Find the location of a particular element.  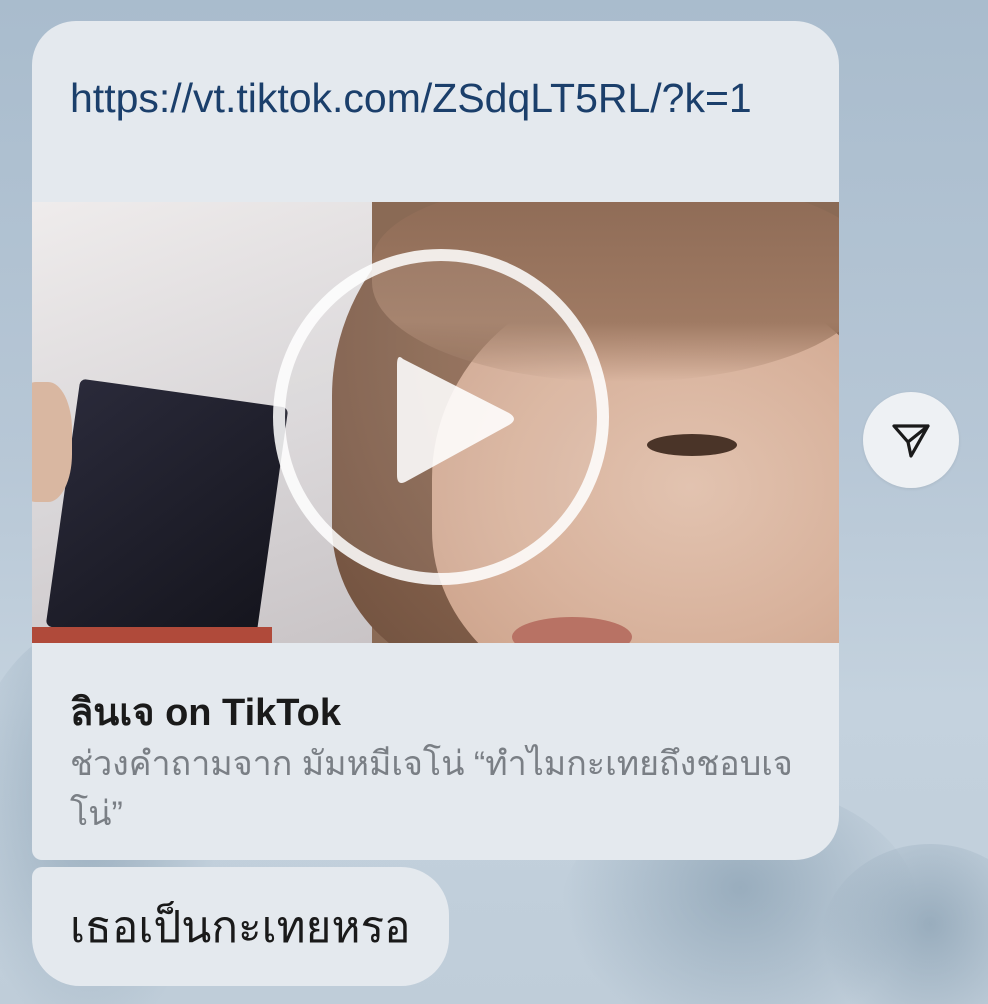

link-url: https://vt.tiktok.com/ZSdqLT5RL/?k=1 is located at coordinates (440, 98).